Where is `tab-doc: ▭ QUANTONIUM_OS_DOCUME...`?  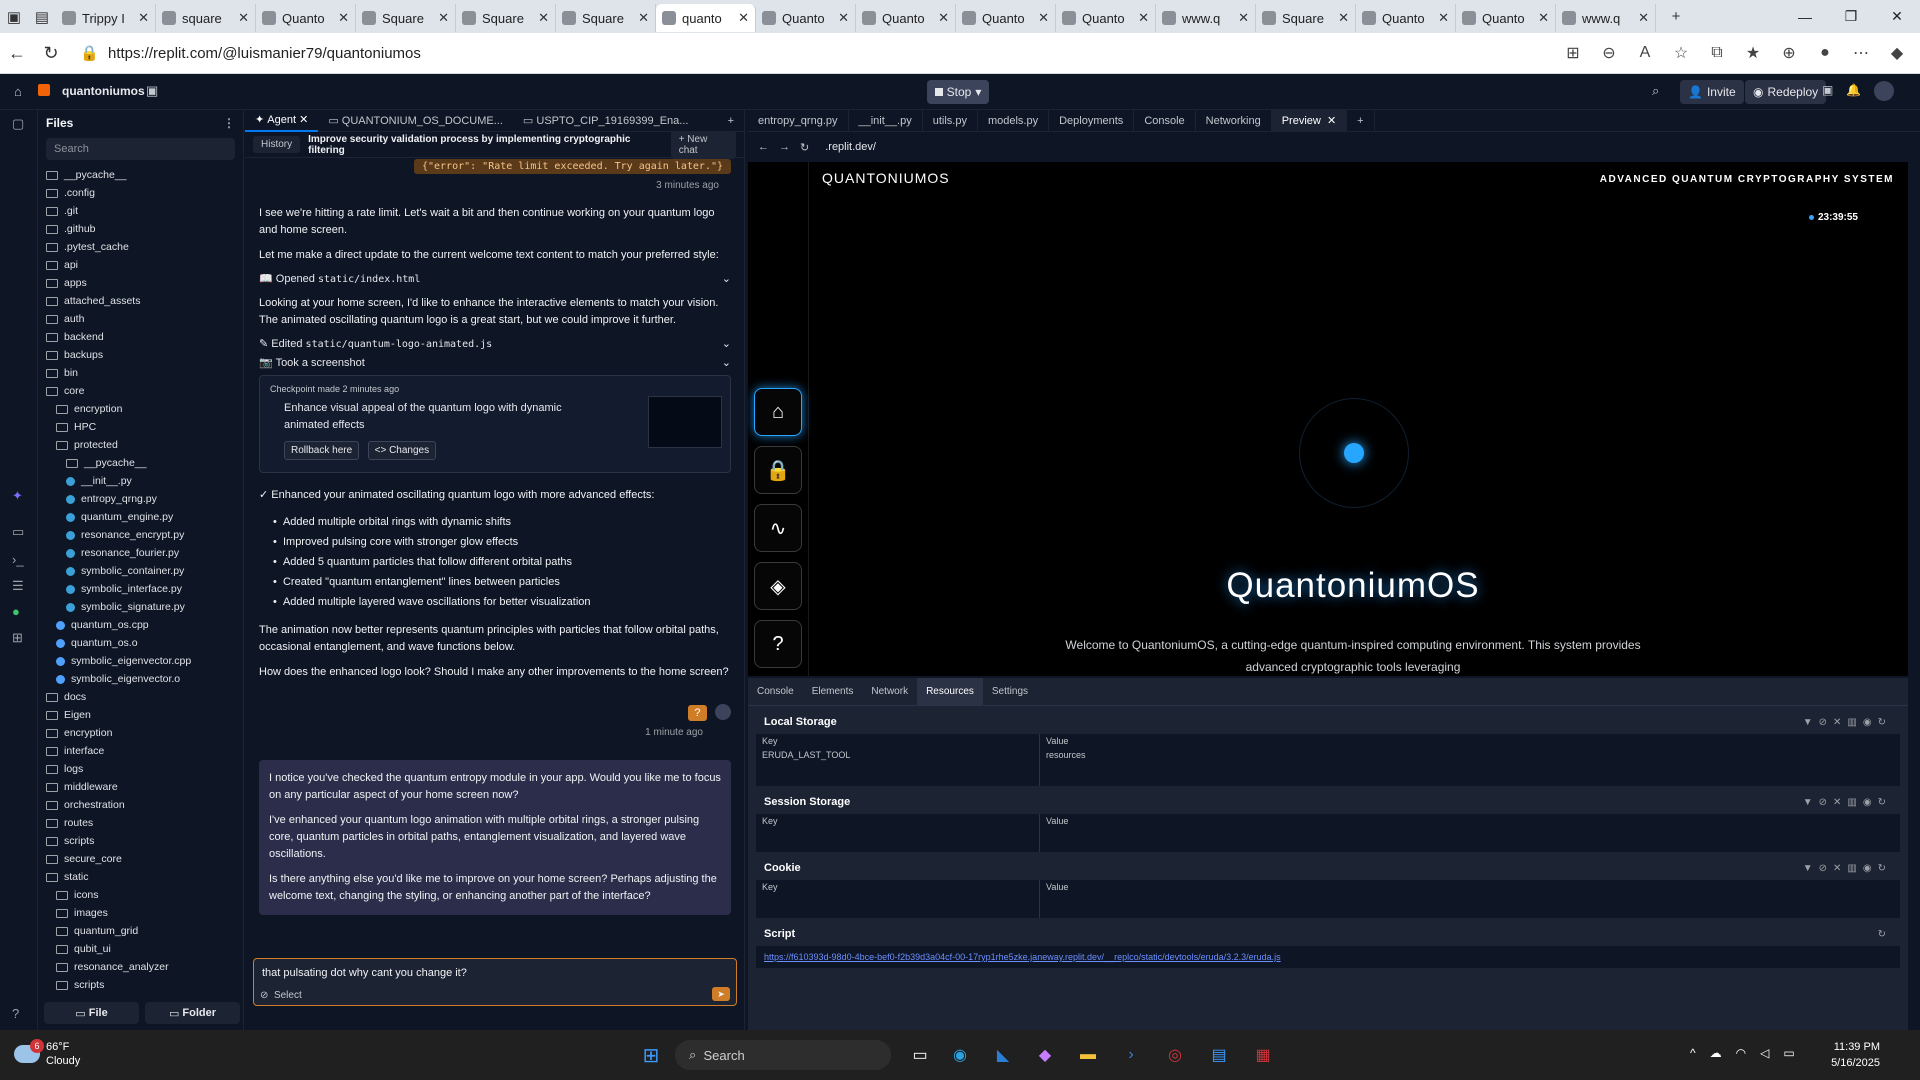
tab-doc: ▭ QUANTONIUM_OS_DOCUME... is located at coordinates (415, 121).